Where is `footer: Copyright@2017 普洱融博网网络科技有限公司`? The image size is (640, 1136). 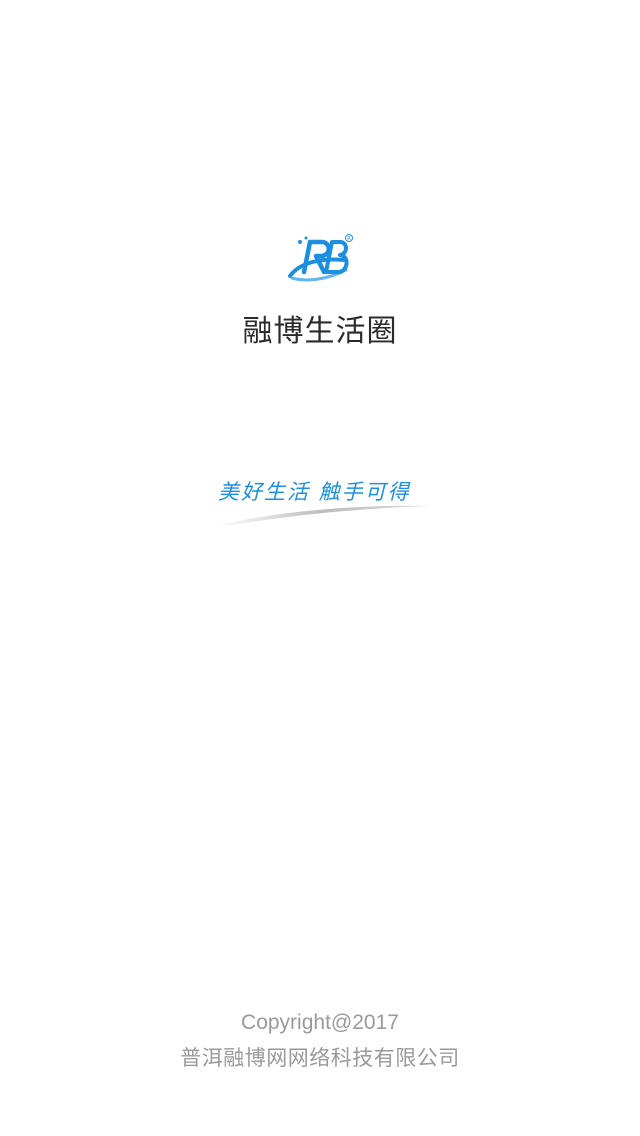
footer: Copyright@2017 普洱融博网网络科技有限公司 is located at coordinates (320, 1041).